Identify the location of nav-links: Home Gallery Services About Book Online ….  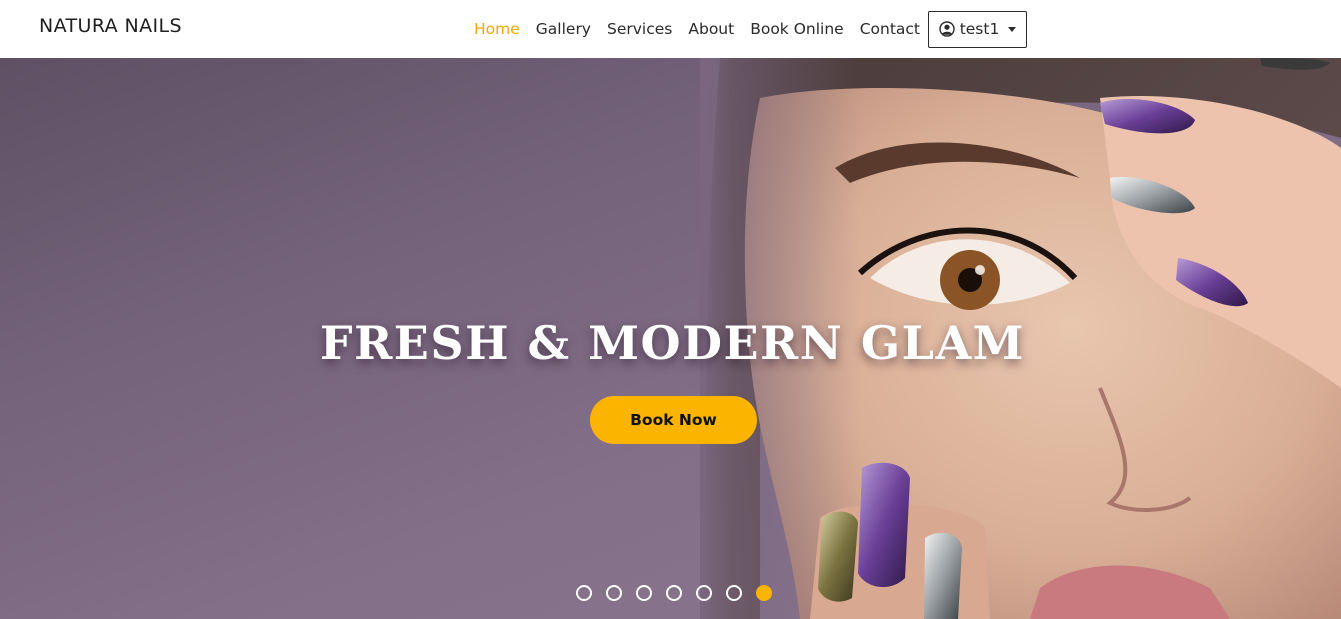
(747, 29).